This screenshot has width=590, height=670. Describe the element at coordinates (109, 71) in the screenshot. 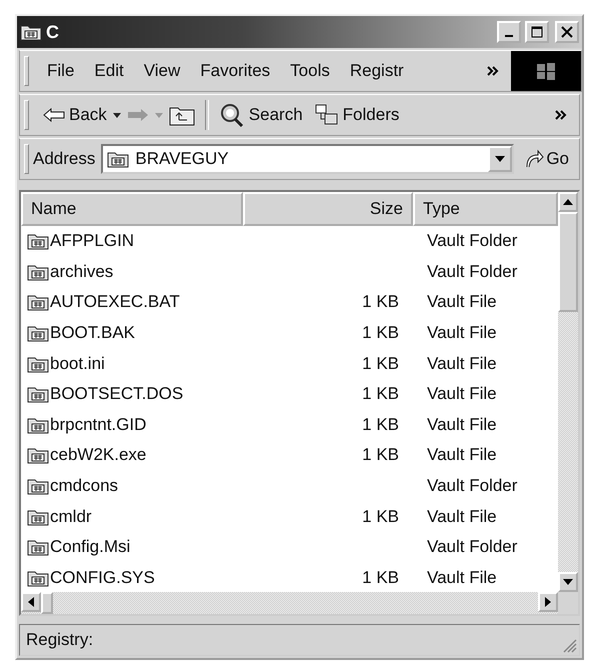

I see `menu-item: Edit` at that location.